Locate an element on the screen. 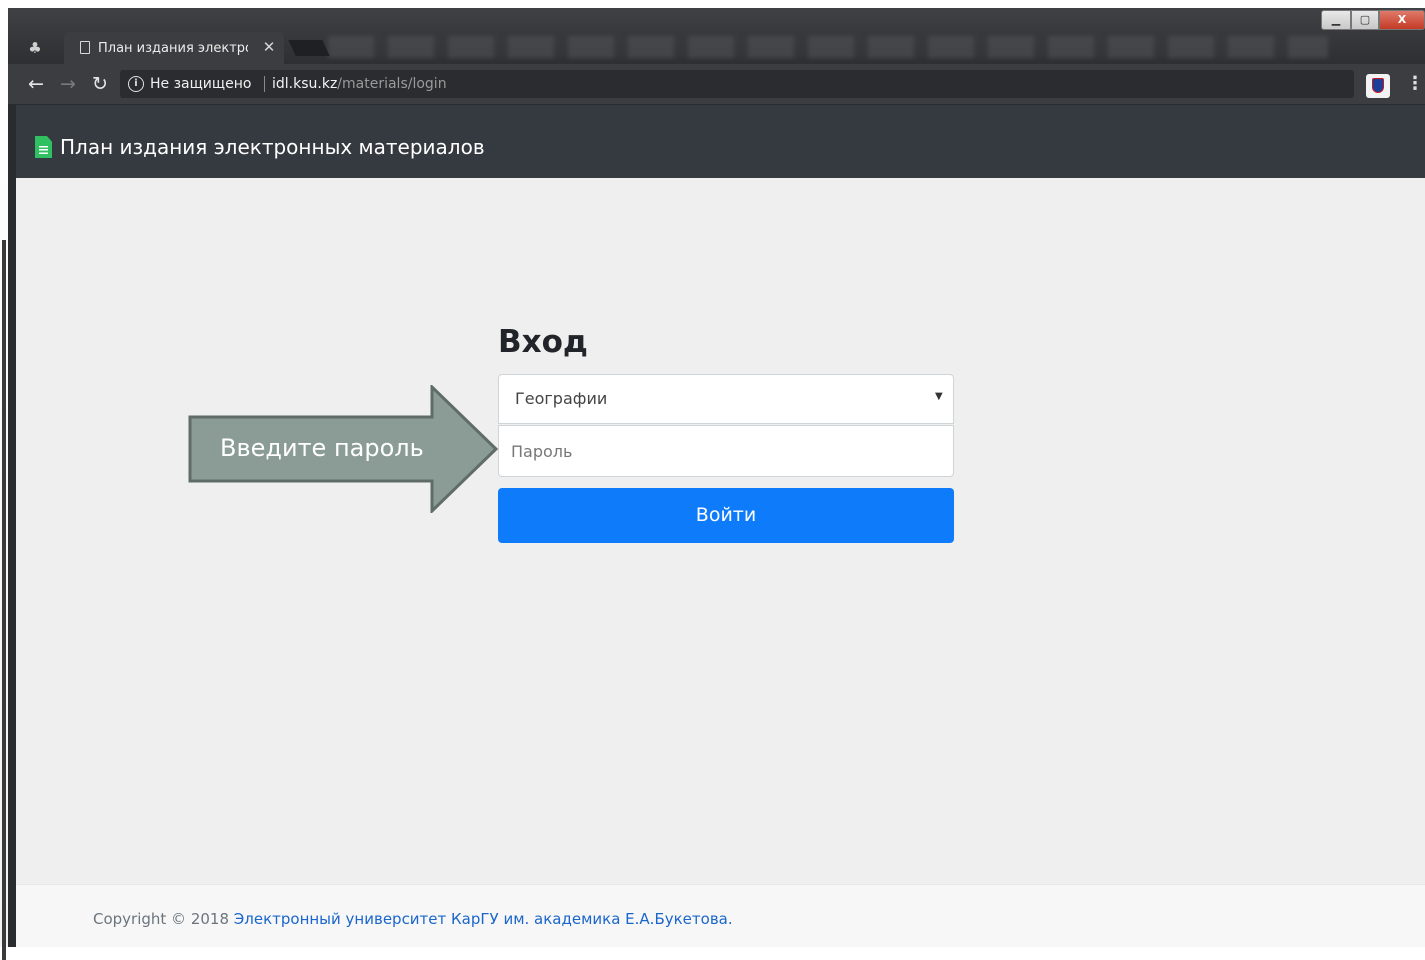  incognito-icon: ♣ is located at coordinates (35, 48).